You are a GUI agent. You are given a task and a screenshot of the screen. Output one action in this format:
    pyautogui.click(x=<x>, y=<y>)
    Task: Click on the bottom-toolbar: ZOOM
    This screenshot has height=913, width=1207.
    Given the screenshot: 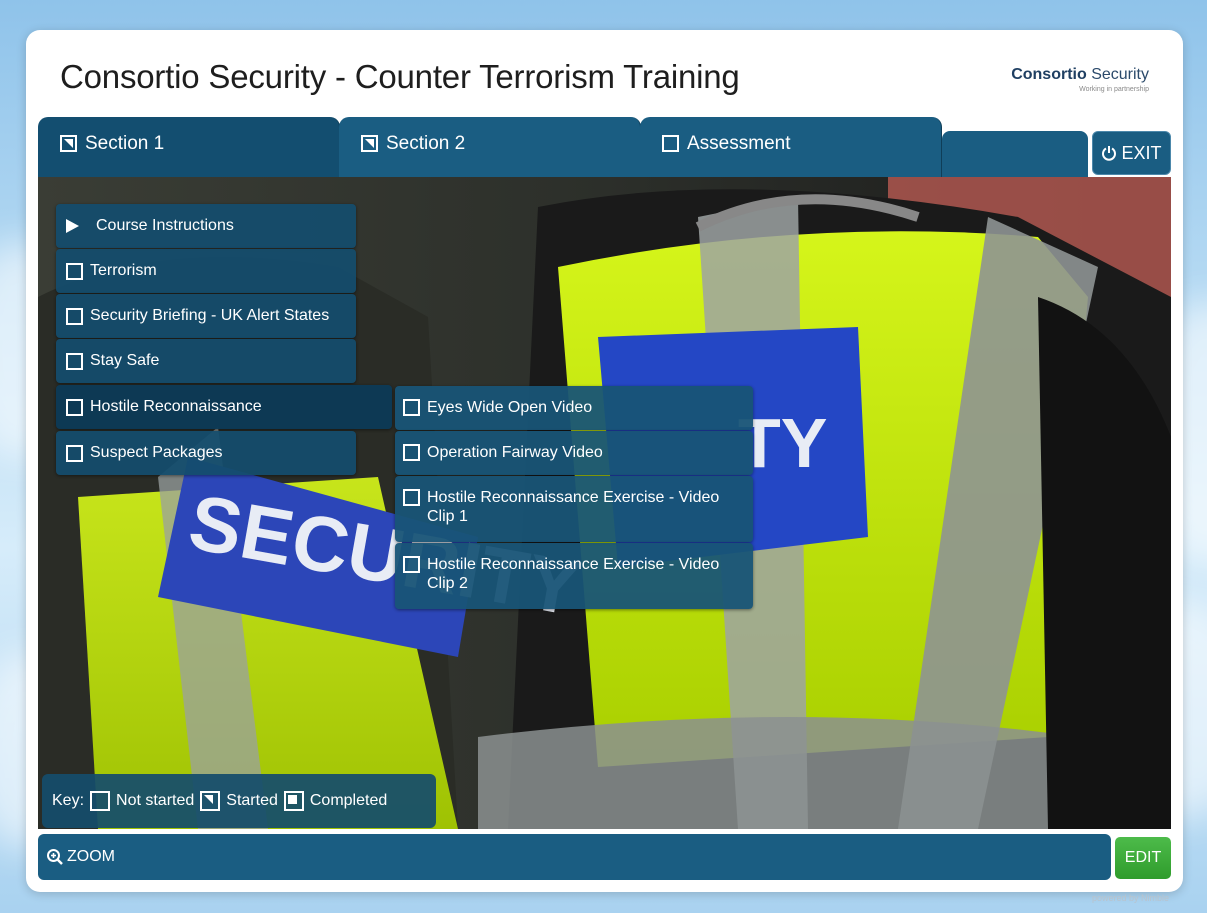 What is the action you would take?
    pyautogui.click(x=574, y=857)
    